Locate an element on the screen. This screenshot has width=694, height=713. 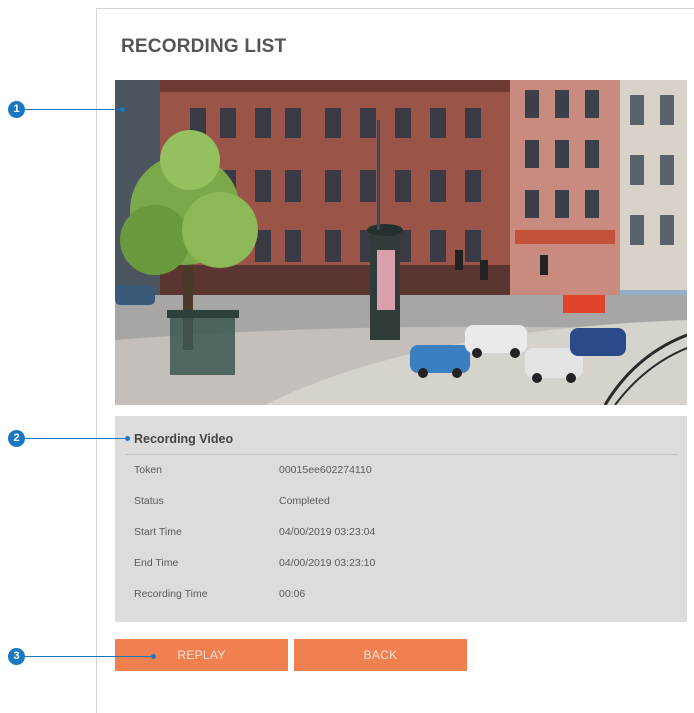
token-label: Token is located at coordinates (148, 470).